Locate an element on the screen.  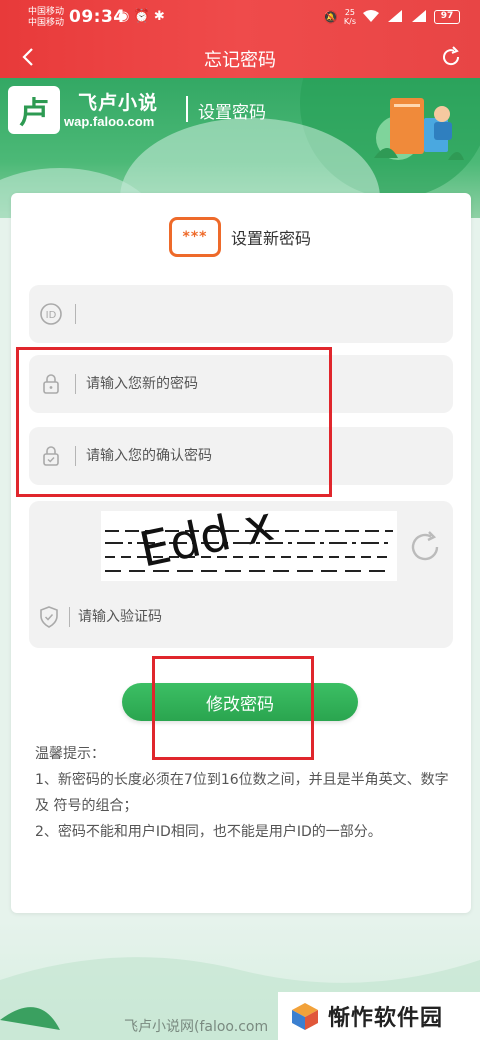
captcha-refresh-button is located at coordinates (425, 547).